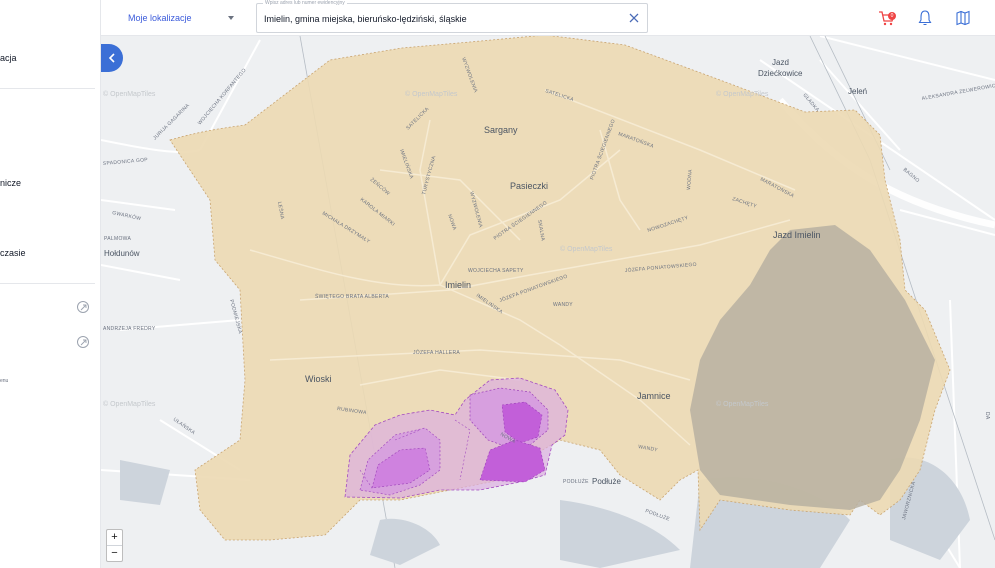  I want to click on street-label: GWARKÓW, so click(127, 215).